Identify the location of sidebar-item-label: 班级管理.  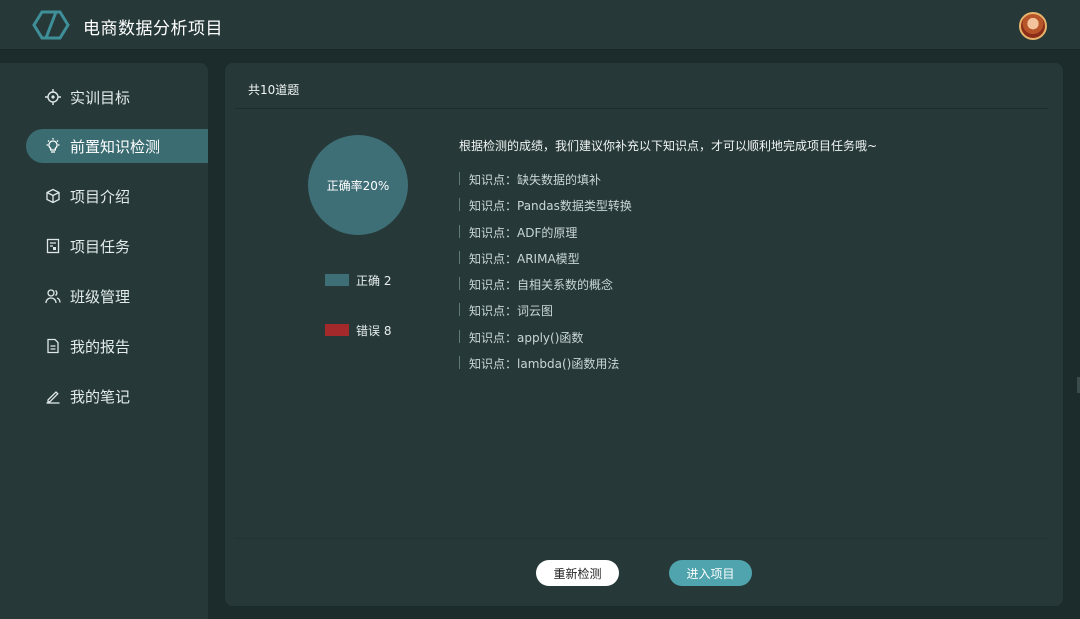
(100, 296).